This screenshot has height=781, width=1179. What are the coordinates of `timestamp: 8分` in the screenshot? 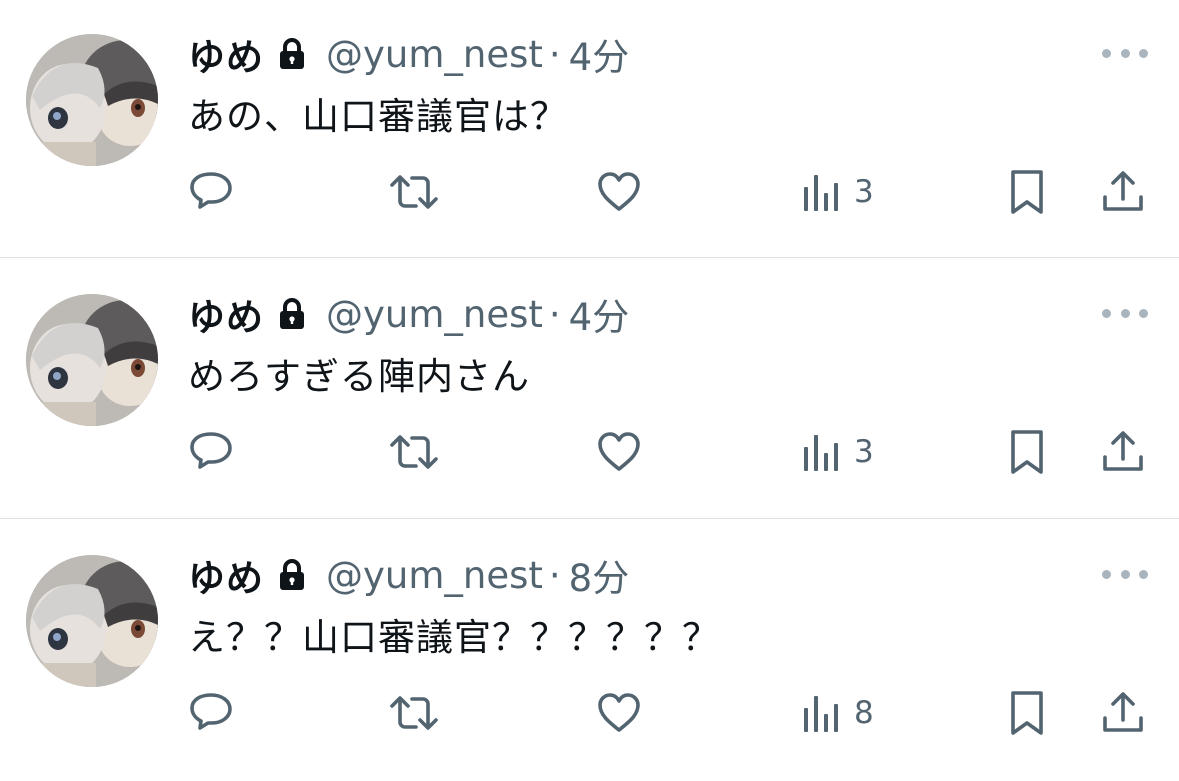 It's located at (599, 575).